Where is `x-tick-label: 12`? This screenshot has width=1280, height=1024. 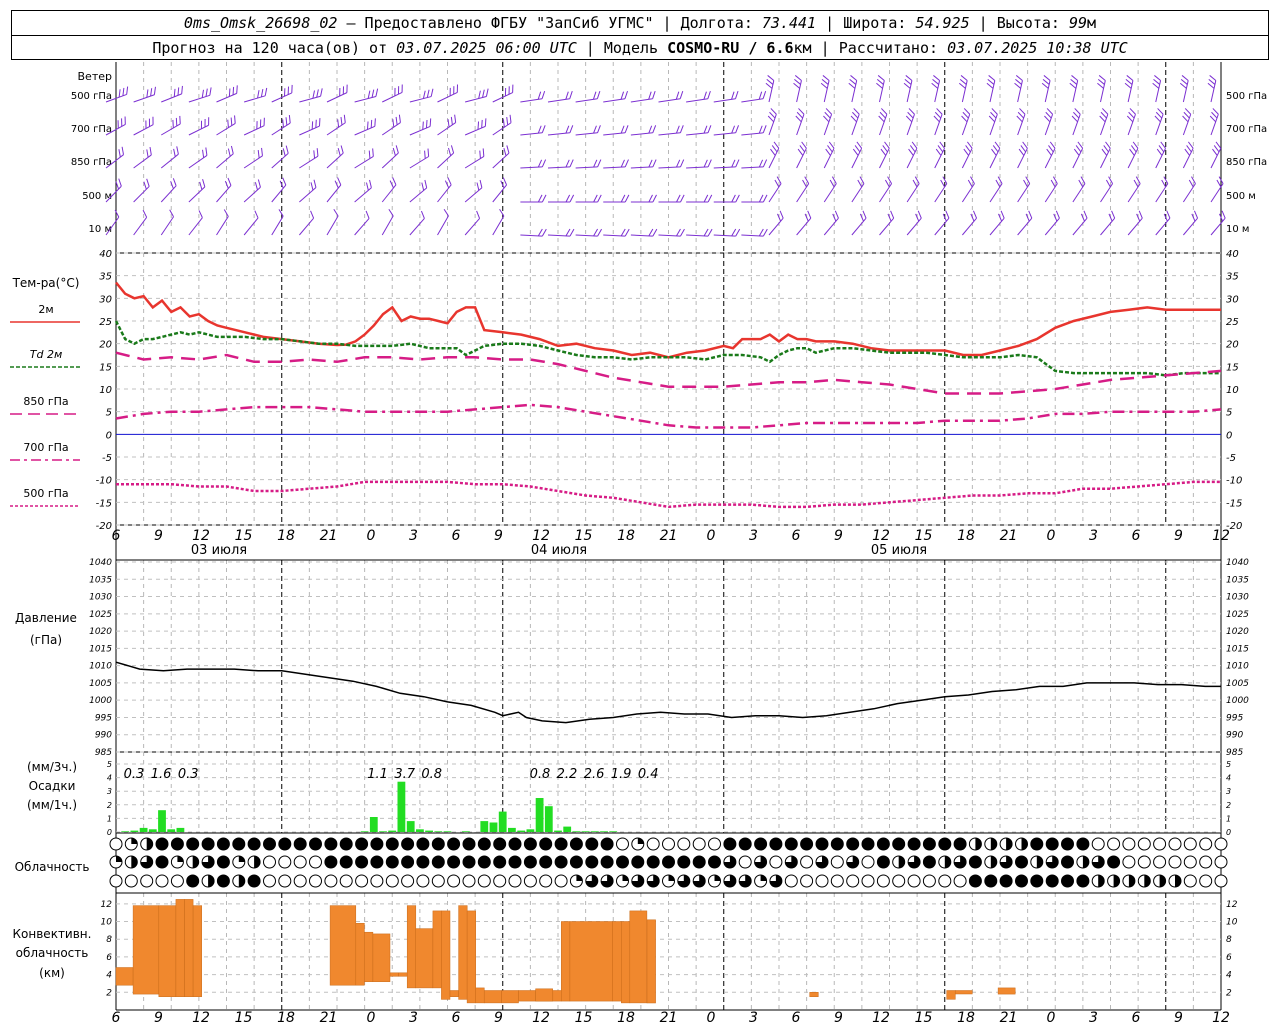
x-tick-label: 12 is located at coordinates (881, 536).